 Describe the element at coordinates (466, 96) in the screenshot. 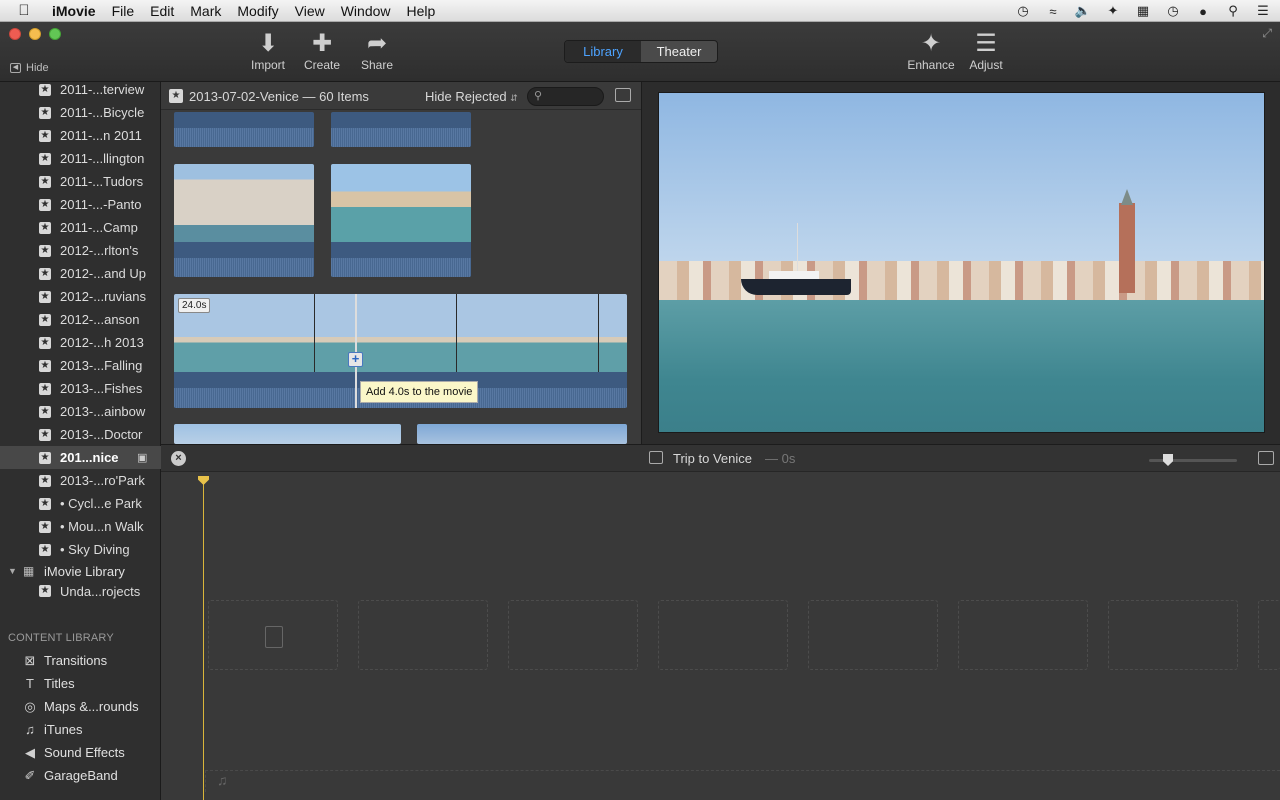

I see `filter-label: Hide Rejected` at that location.